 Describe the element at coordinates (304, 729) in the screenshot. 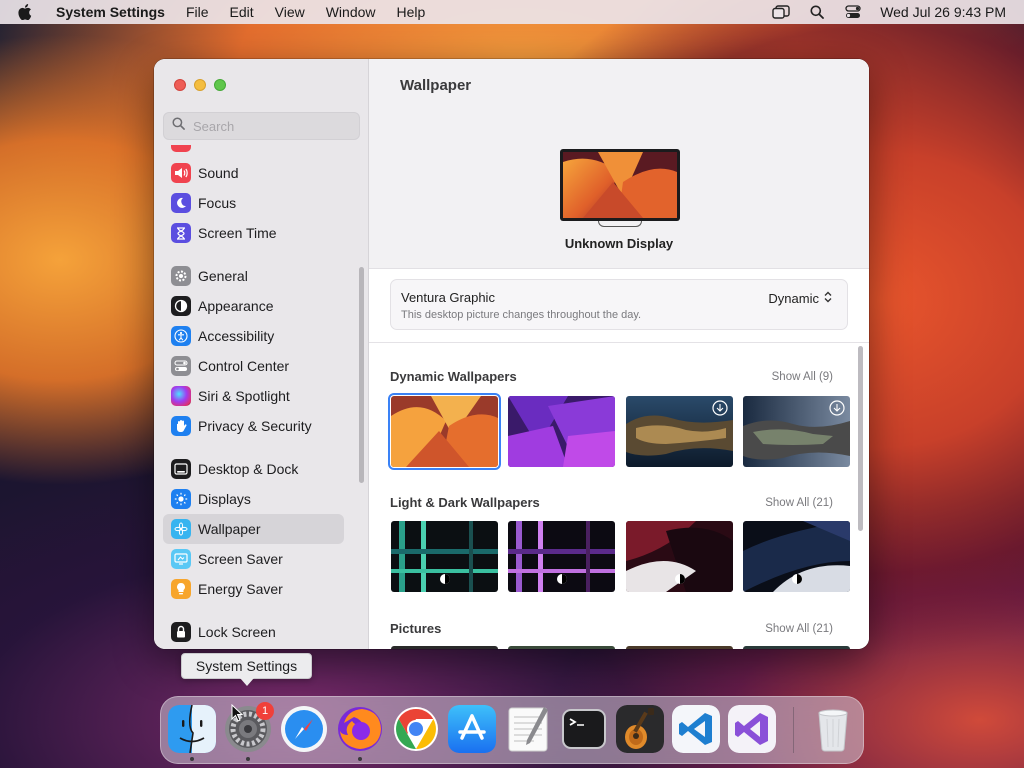

I see `dock-safari-icon` at that location.